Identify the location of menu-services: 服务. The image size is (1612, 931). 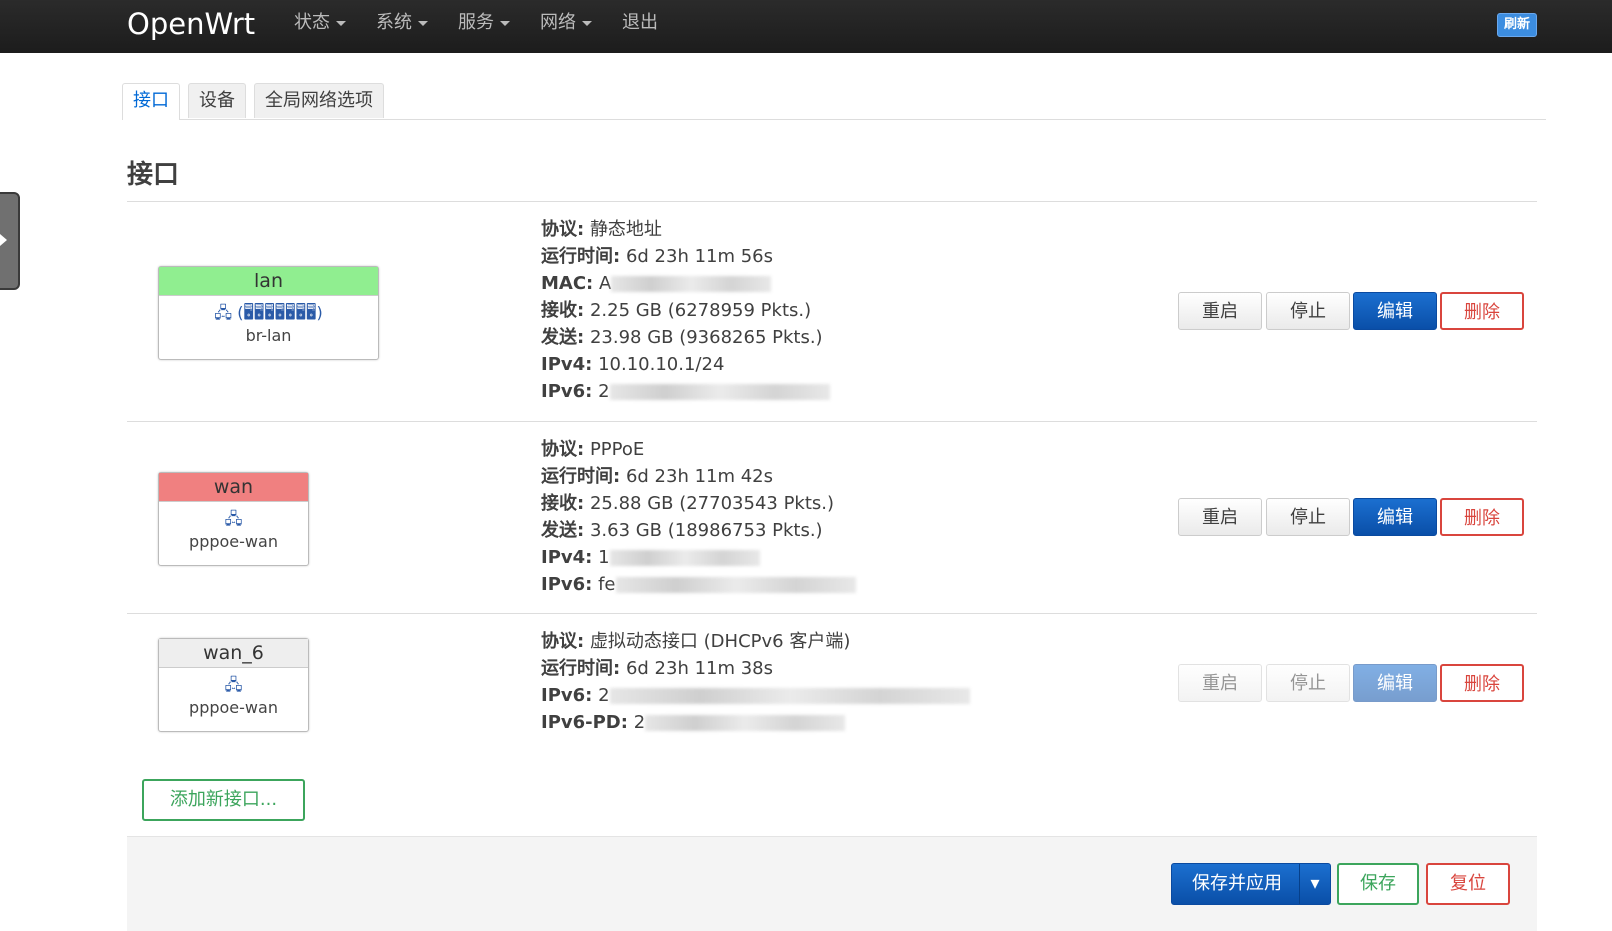
(484, 23).